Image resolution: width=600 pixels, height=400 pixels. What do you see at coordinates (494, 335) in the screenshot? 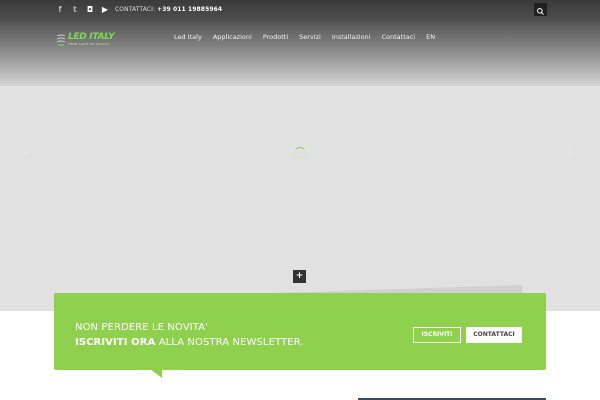
I see `contact-button: CONTATTACI` at bounding box center [494, 335].